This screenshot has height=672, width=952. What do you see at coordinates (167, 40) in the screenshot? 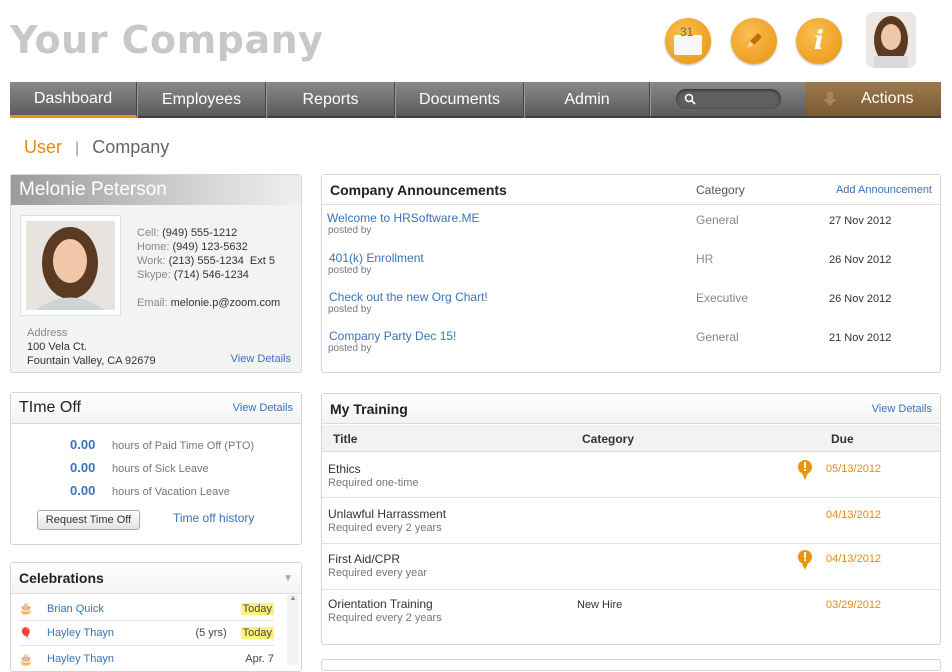
I see `company-logo: Your Company` at bounding box center [167, 40].